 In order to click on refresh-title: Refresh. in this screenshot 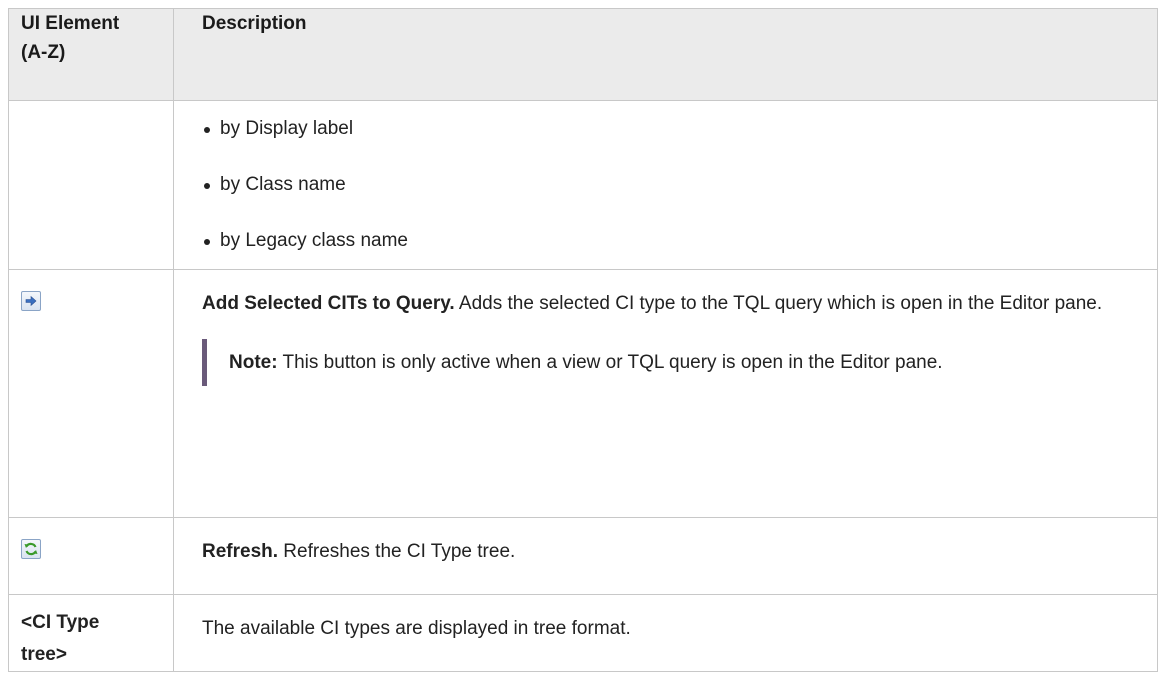, I will do `click(240, 551)`.